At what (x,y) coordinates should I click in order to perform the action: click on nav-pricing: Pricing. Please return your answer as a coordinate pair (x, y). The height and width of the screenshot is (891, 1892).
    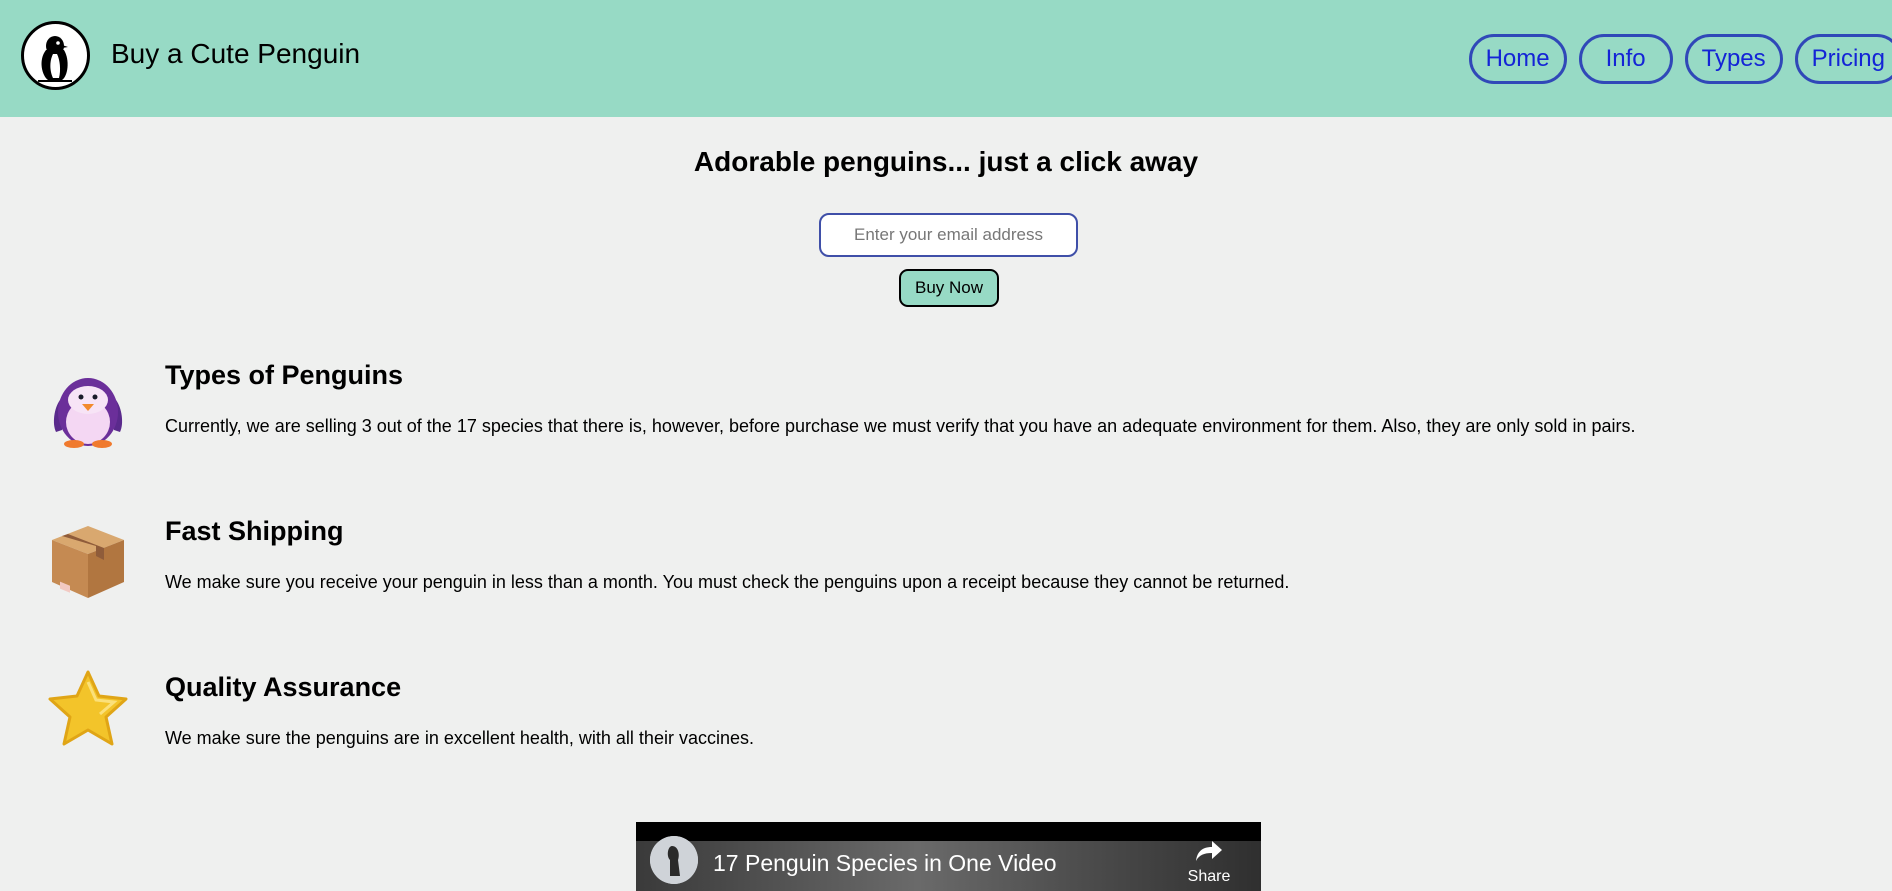
    Looking at the image, I should click on (1843, 59).